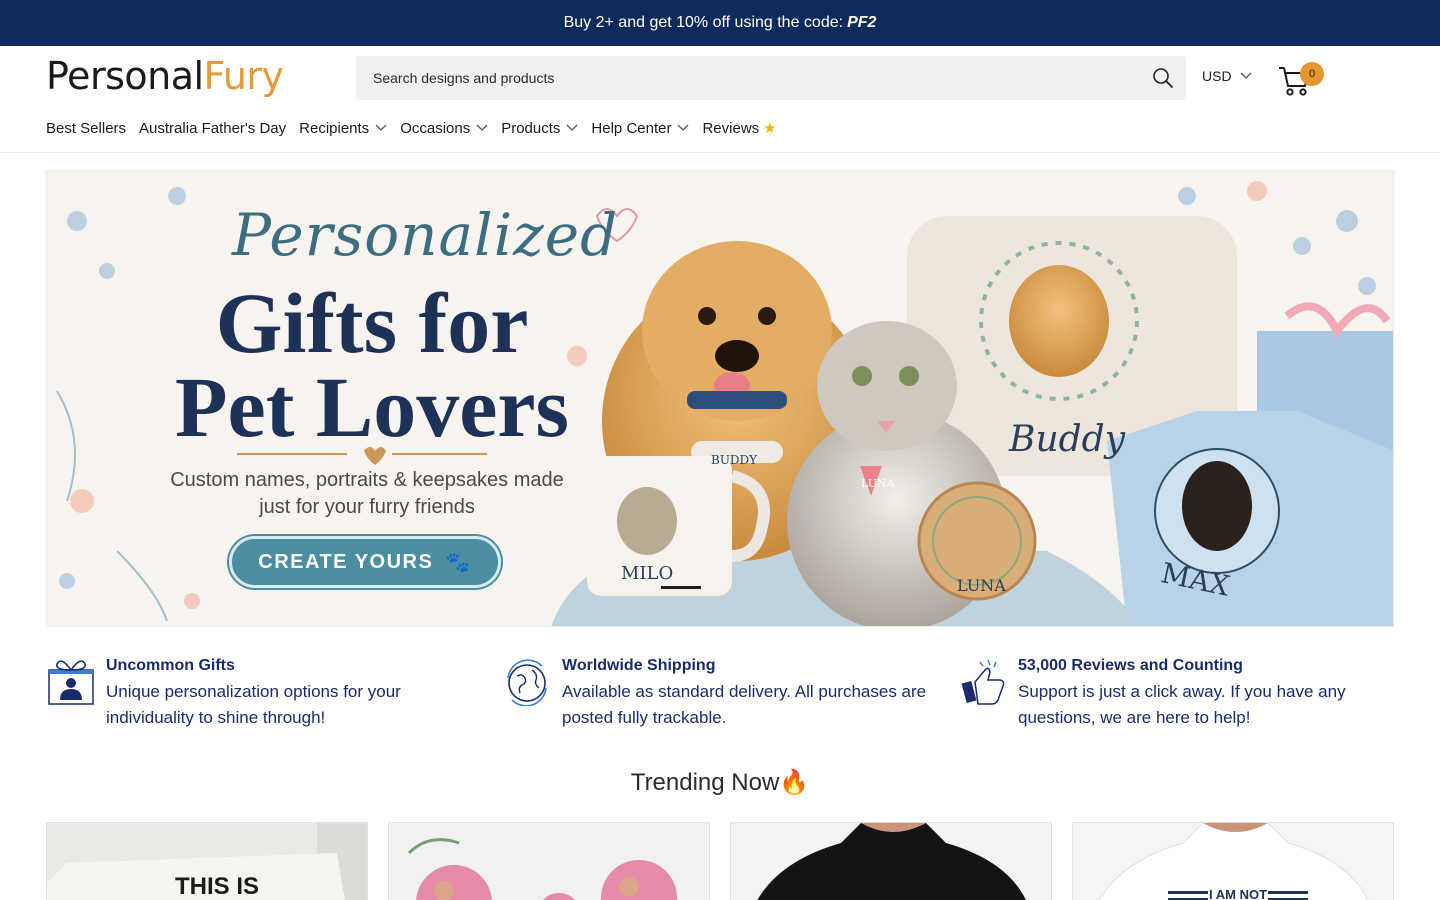 This screenshot has height=900, width=1440. I want to click on nav-item-recipients: Recipients, so click(343, 128).